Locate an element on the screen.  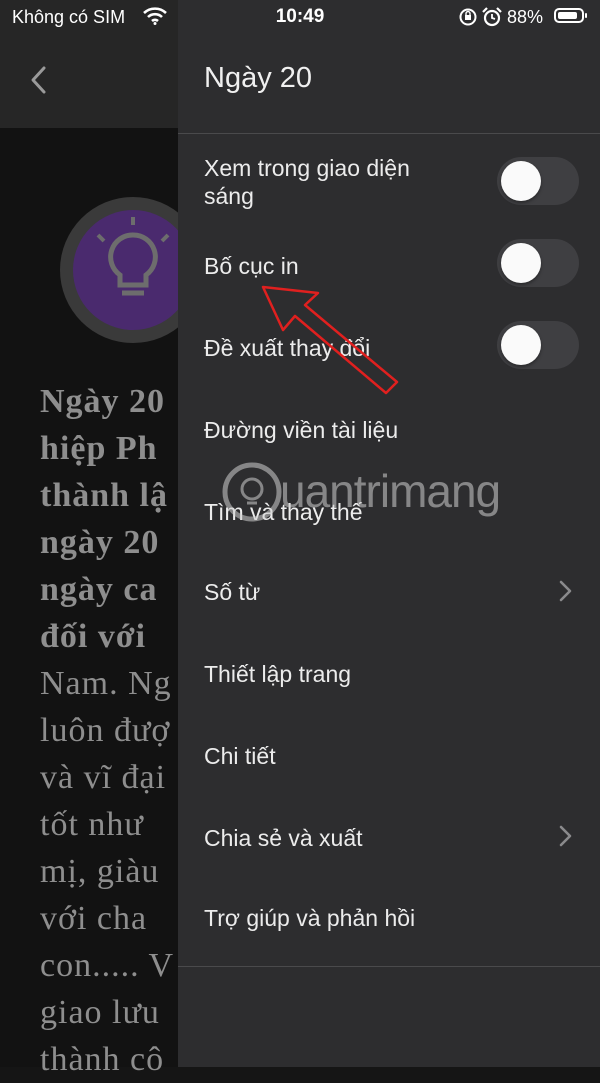
menu-item-light-theme: Xem trong giao diện sáng is located at coordinates (389, 181).